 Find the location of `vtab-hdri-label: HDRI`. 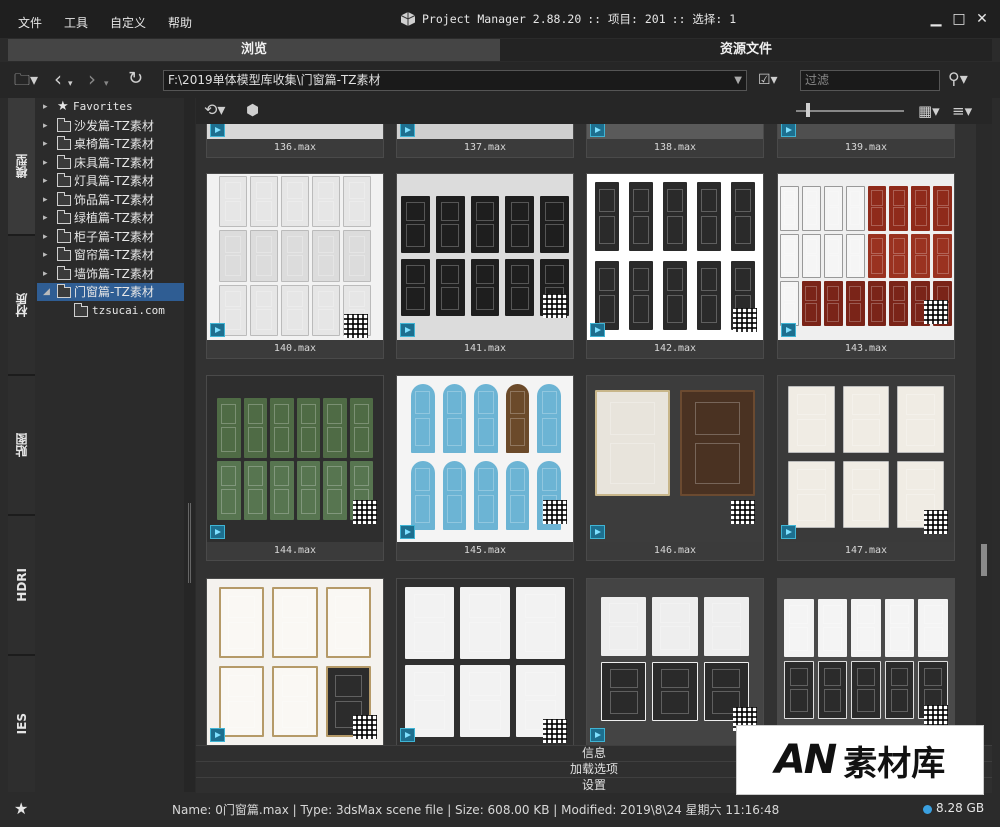

vtab-hdri-label: HDRI is located at coordinates (21, 585).